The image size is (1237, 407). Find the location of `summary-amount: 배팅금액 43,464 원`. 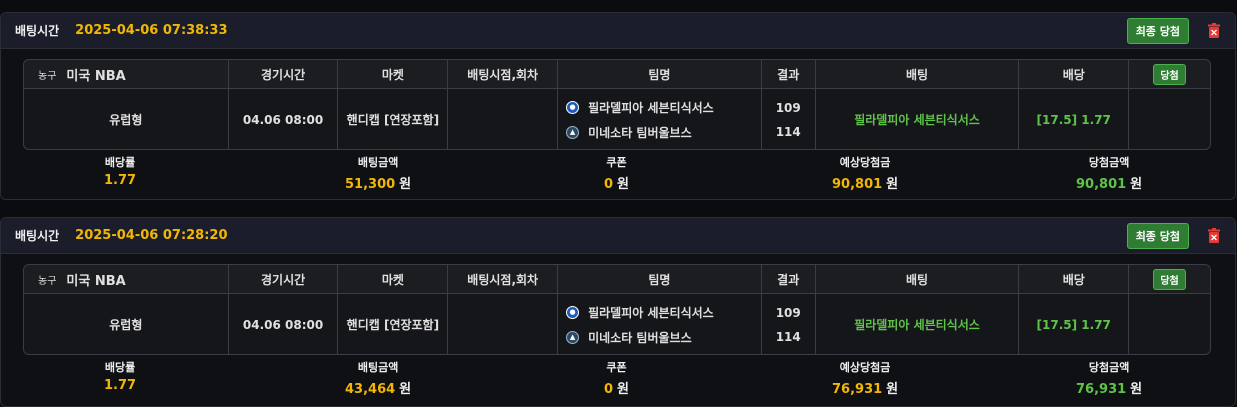

summary-amount: 배팅금액 43,464 원 is located at coordinates (378, 378).